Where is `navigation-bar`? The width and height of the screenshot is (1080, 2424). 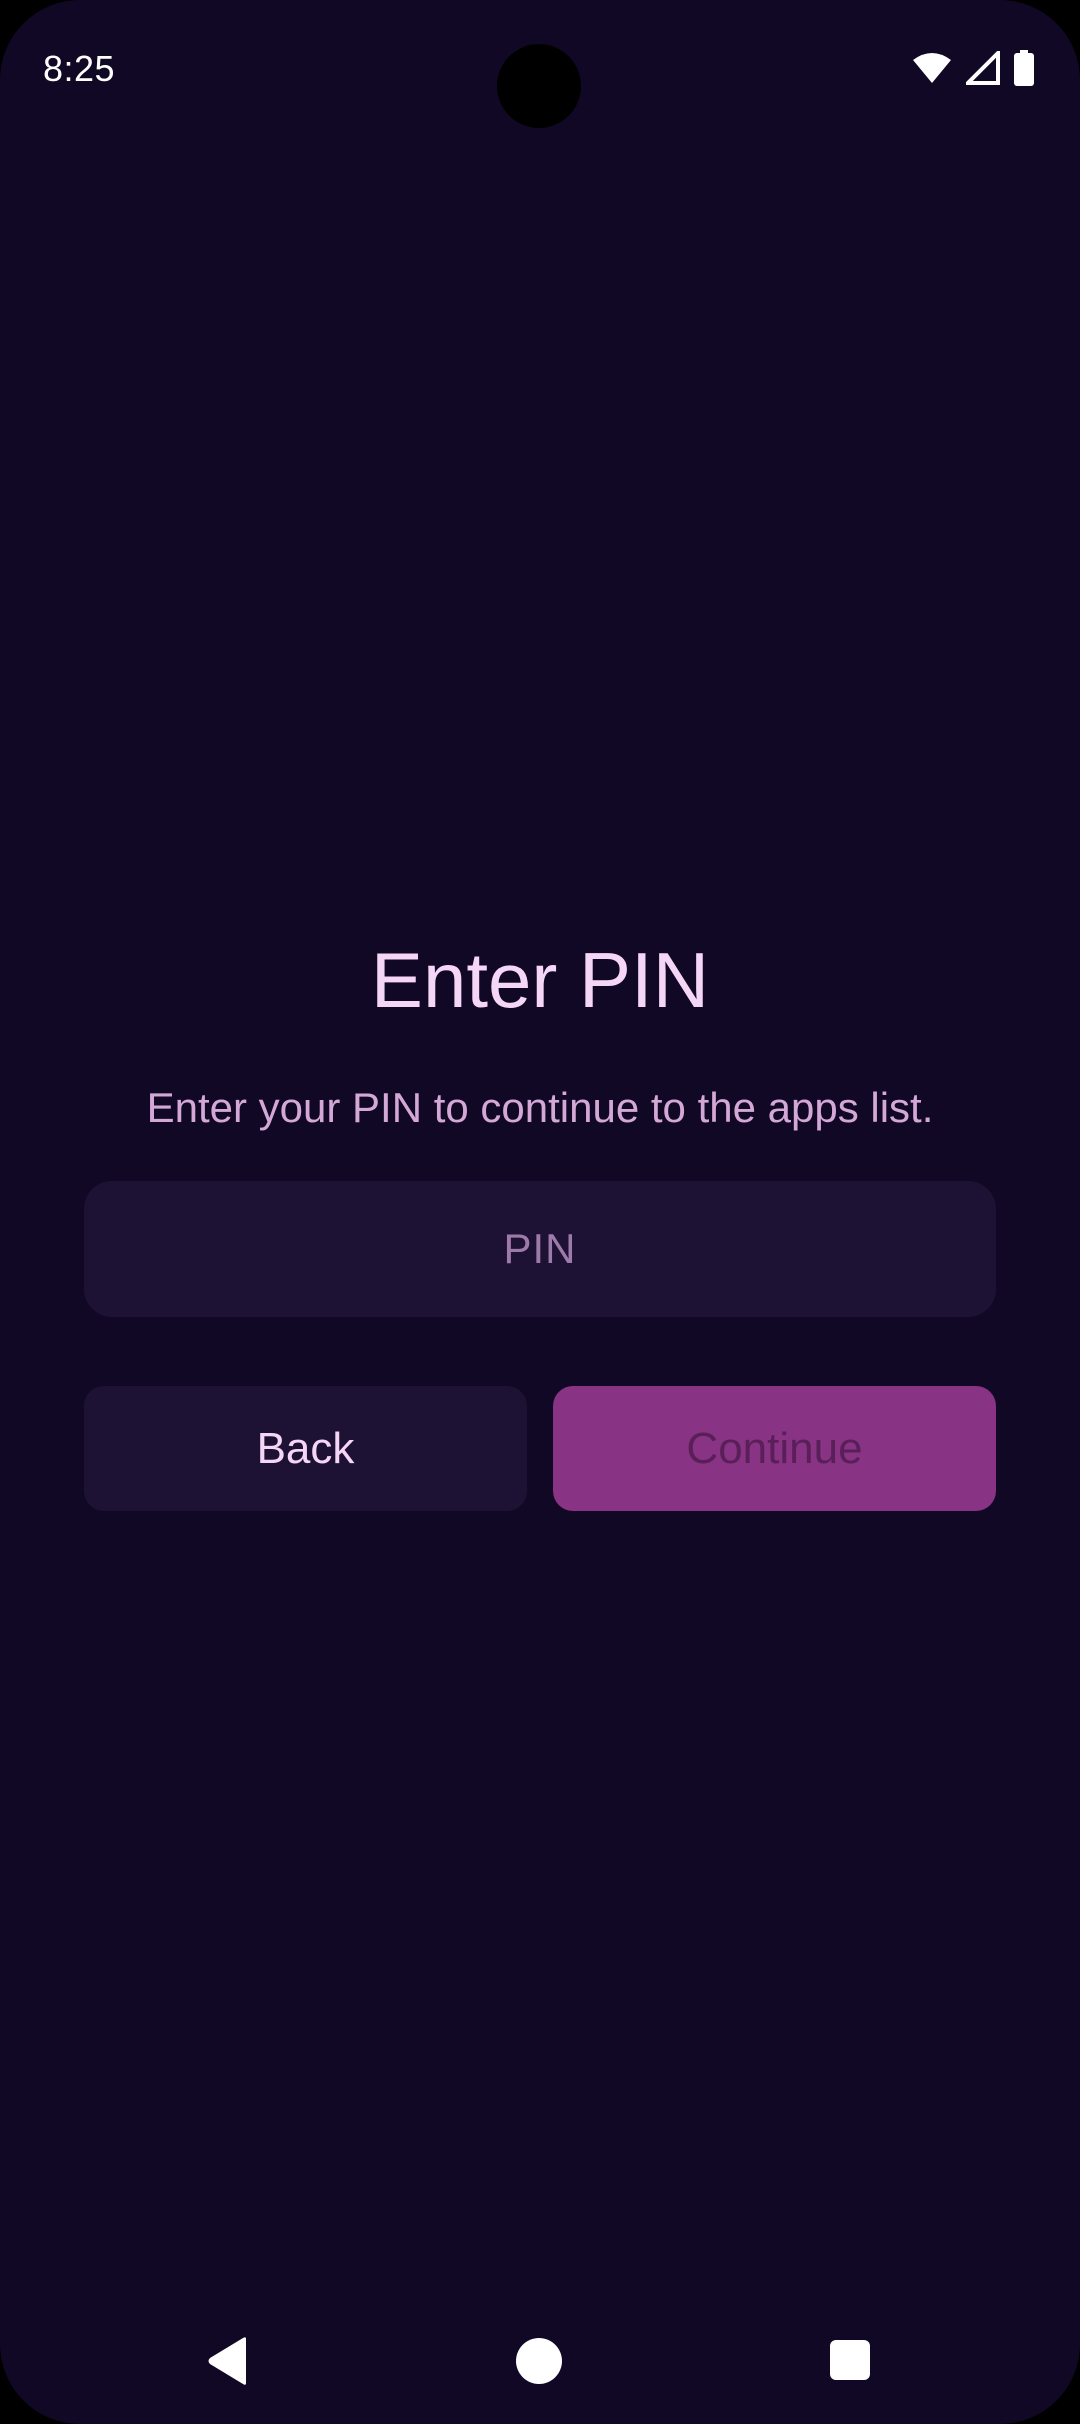
navigation-bar is located at coordinates (540, 2360).